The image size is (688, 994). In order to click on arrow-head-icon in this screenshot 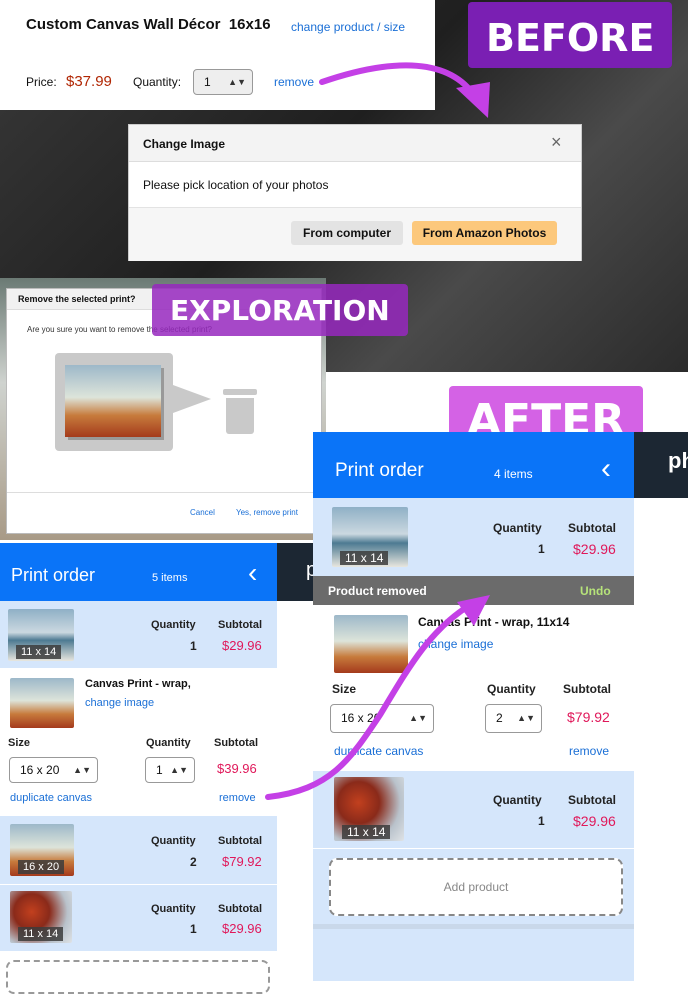, I will do `click(473, 100)`.